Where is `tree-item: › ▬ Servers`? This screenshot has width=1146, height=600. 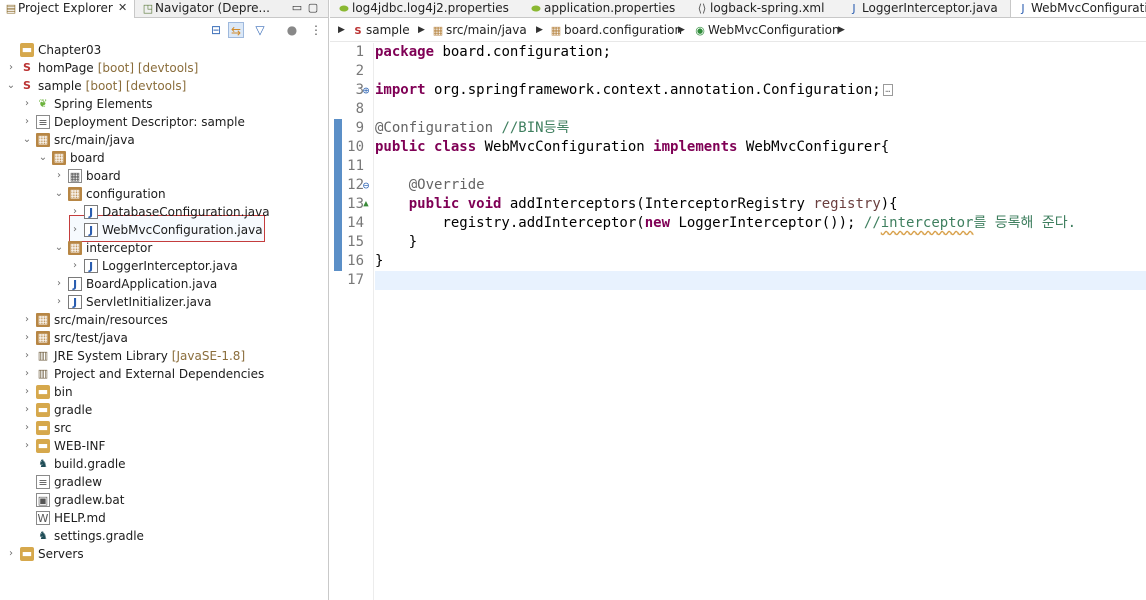
tree-item: › ▬ Servers is located at coordinates (164, 554).